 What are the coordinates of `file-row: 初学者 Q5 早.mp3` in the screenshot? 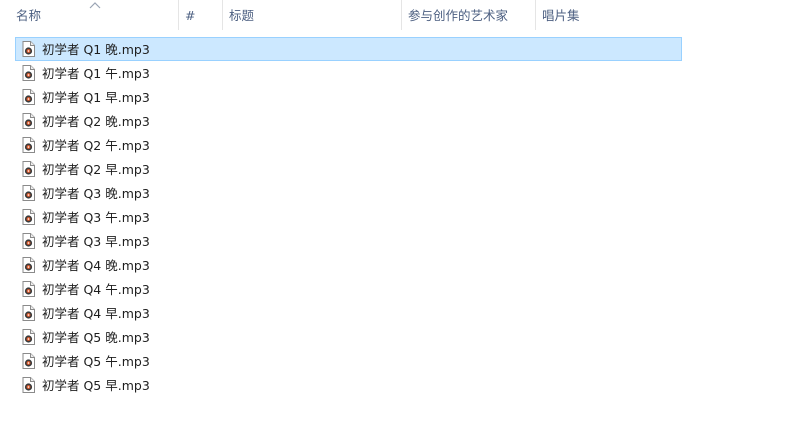 It's located at (348, 385).